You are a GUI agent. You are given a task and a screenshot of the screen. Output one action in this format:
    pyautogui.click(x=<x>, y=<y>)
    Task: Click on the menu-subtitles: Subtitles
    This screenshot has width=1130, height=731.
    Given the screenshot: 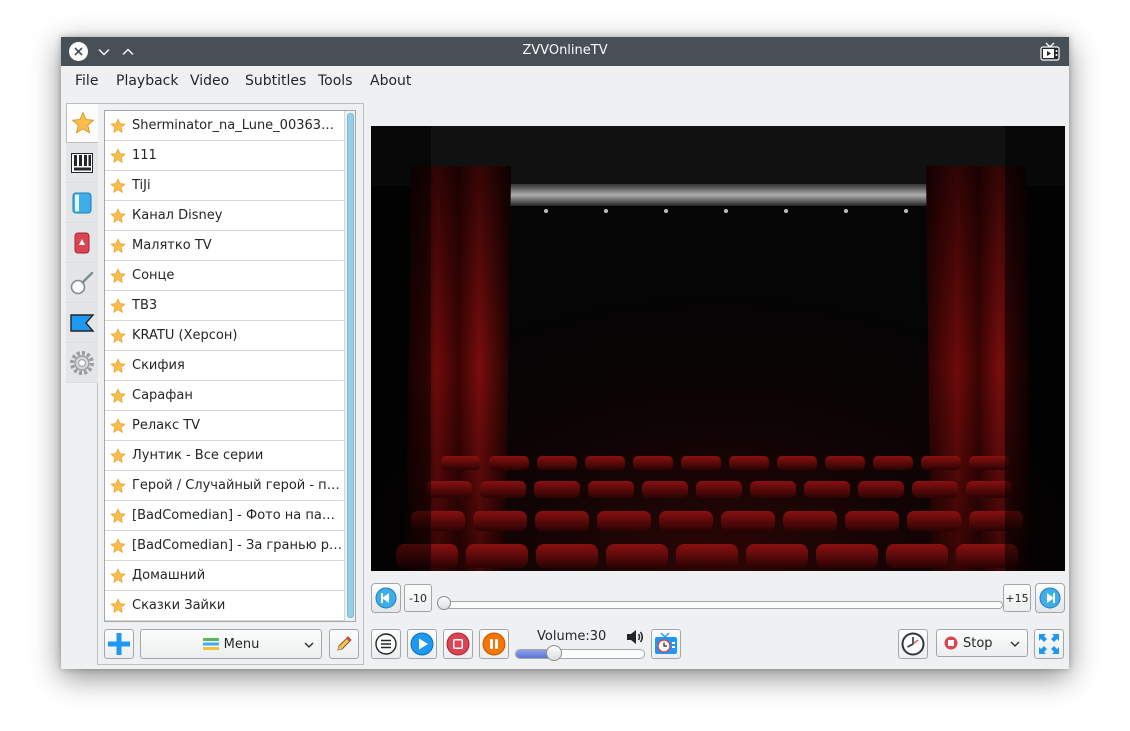 What is the action you would take?
    pyautogui.click(x=275, y=81)
    